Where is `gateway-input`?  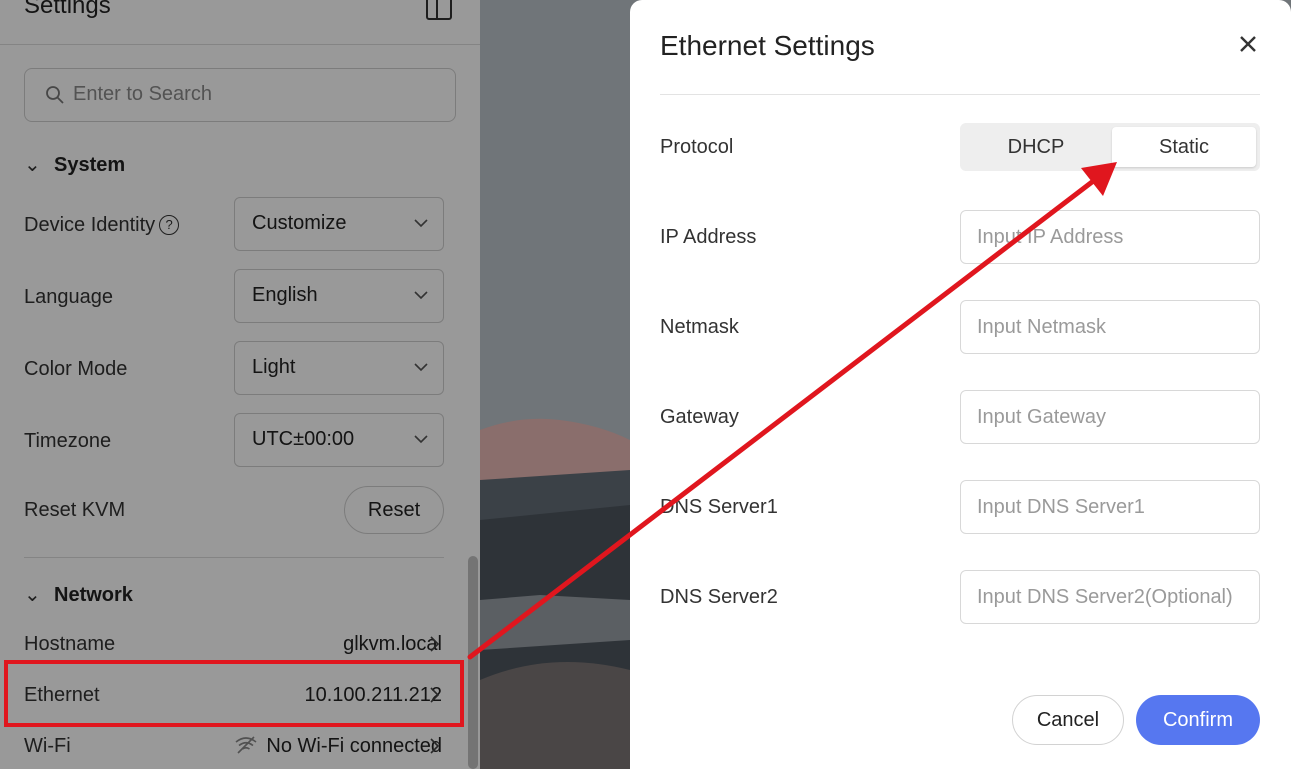
gateway-input is located at coordinates (1110, 417).